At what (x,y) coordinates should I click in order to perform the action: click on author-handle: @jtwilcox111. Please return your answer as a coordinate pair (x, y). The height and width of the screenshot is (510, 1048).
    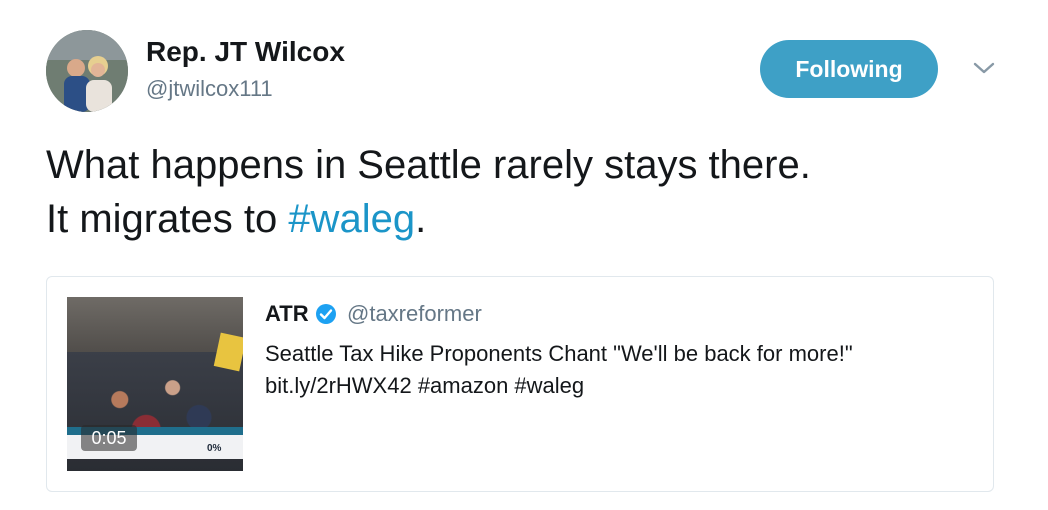
    Looking at the image, I should click on (209, 89).